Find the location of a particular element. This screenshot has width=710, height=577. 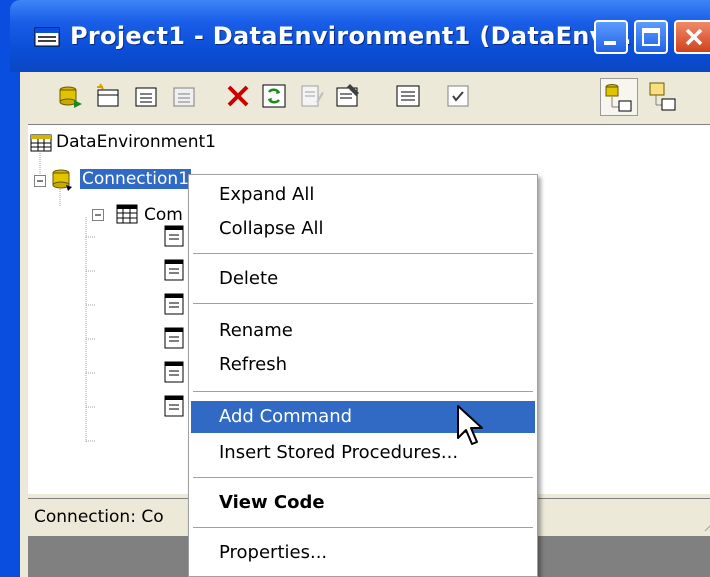

designer-toolbar is located at coordinates (365, 97).